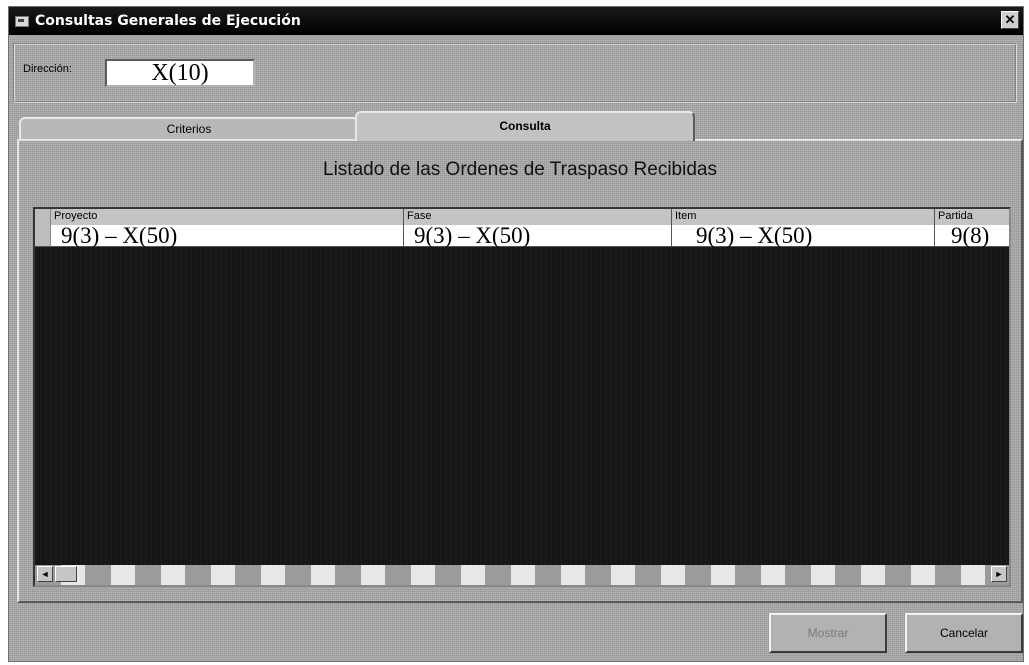 The width and height of the screenshot is (1029, 665). I want to click on mostrar-button: Mostrar, so click(828, 633).